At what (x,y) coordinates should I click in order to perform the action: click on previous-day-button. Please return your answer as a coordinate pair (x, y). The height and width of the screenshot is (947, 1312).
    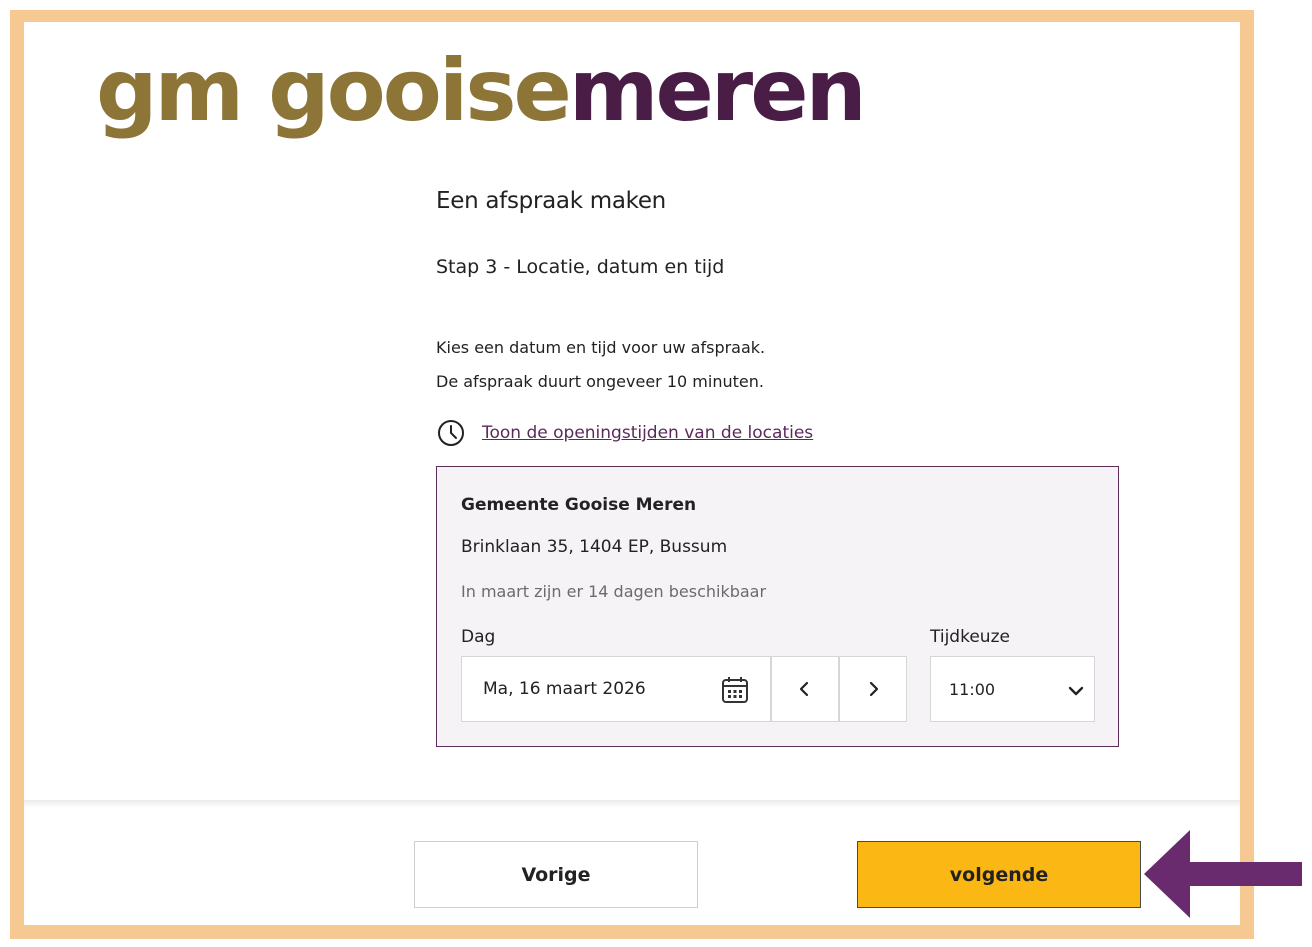
    Looking at the image, I should click on (805, 689).